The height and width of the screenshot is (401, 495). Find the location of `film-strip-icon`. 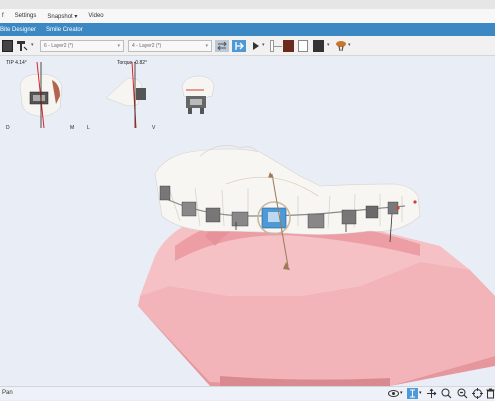

film-strip-icon is located at coordinates (318, 46).